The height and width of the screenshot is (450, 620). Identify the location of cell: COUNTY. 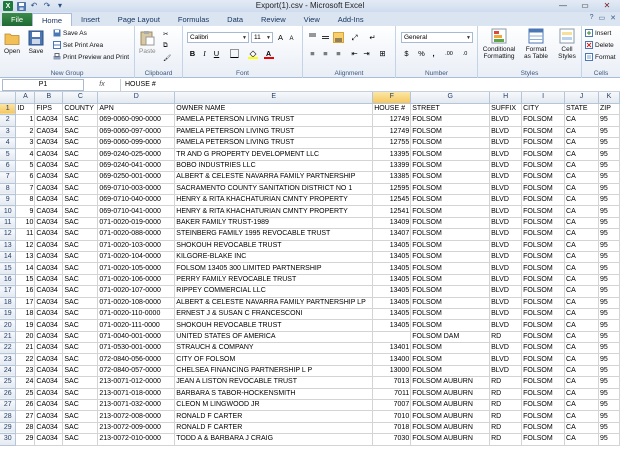
(80, 109).